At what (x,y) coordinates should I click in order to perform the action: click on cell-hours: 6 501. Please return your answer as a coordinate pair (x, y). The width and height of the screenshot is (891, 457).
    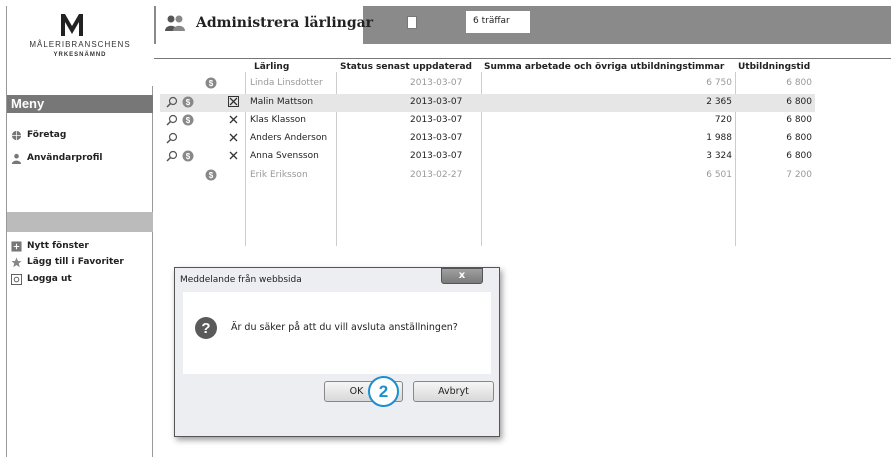
    Looking at the image, I should click on (719, 175).